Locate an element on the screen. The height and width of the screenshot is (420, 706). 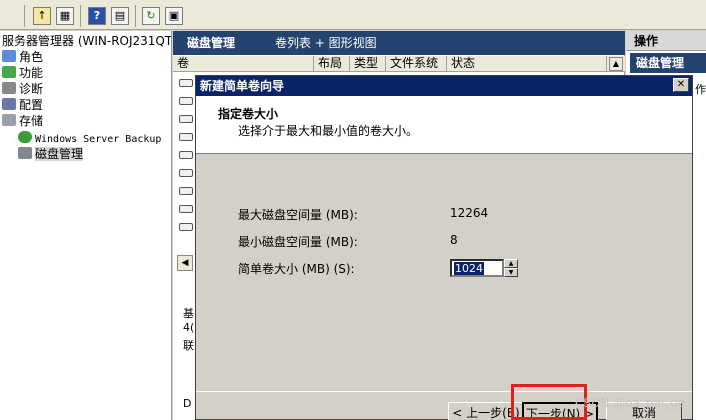
tree-item-label: 存储 is located at coordinates (31, 121).